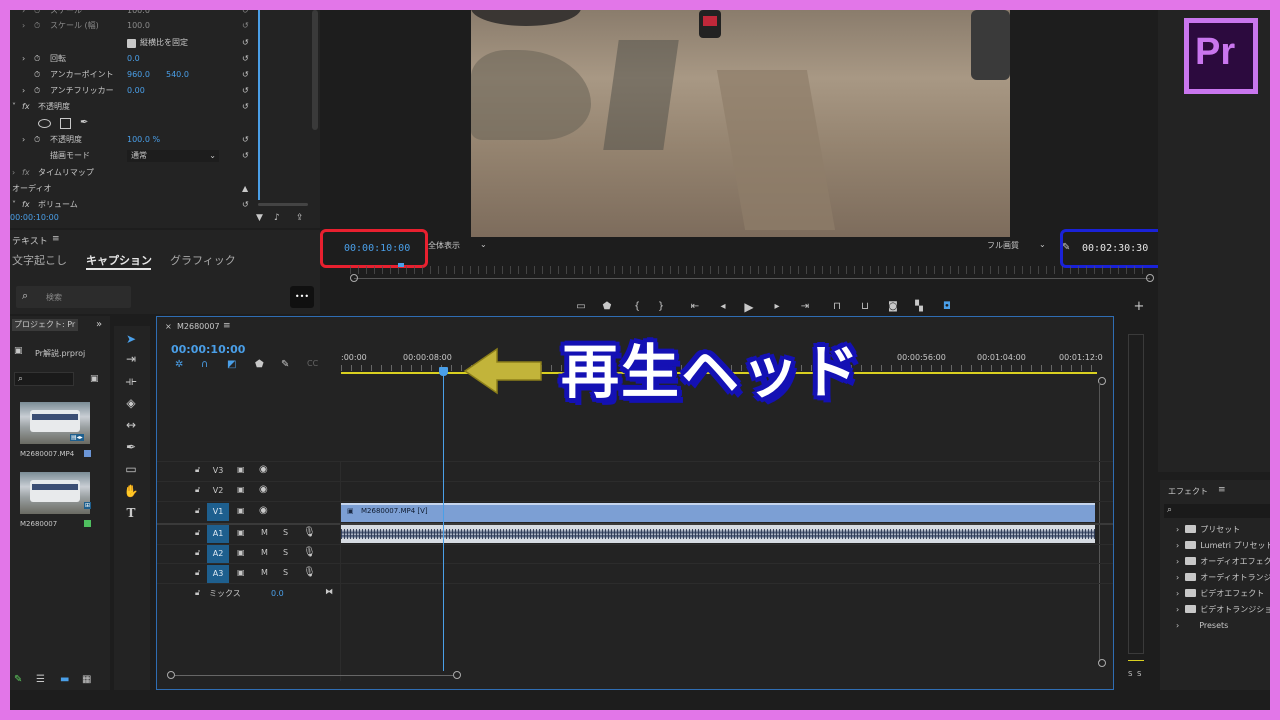  What do you see at coordinates (131, 469) in the screenshot?
I see `rectangle-icon: ▭` at bounding box center [131, 469].